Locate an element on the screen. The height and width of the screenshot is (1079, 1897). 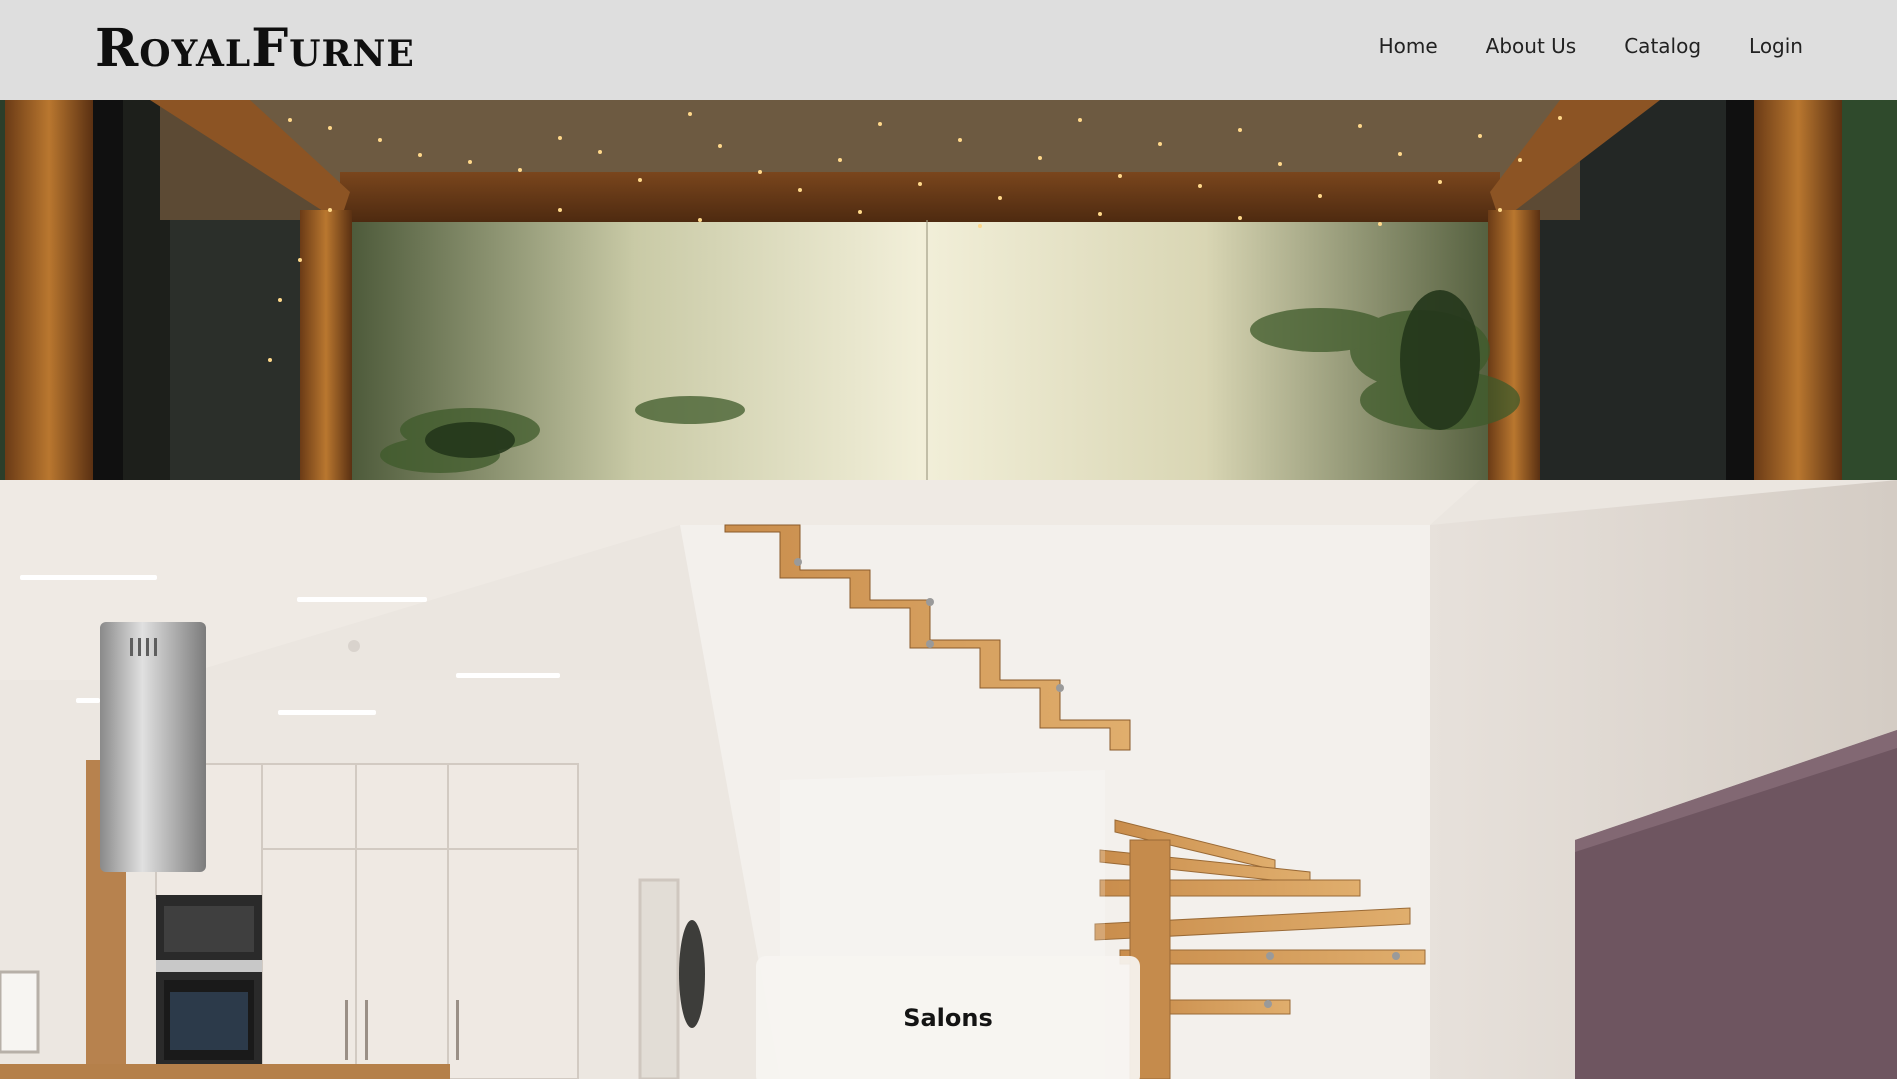
brand-logo: RoyalFurne is located at coordinates (255, 48).